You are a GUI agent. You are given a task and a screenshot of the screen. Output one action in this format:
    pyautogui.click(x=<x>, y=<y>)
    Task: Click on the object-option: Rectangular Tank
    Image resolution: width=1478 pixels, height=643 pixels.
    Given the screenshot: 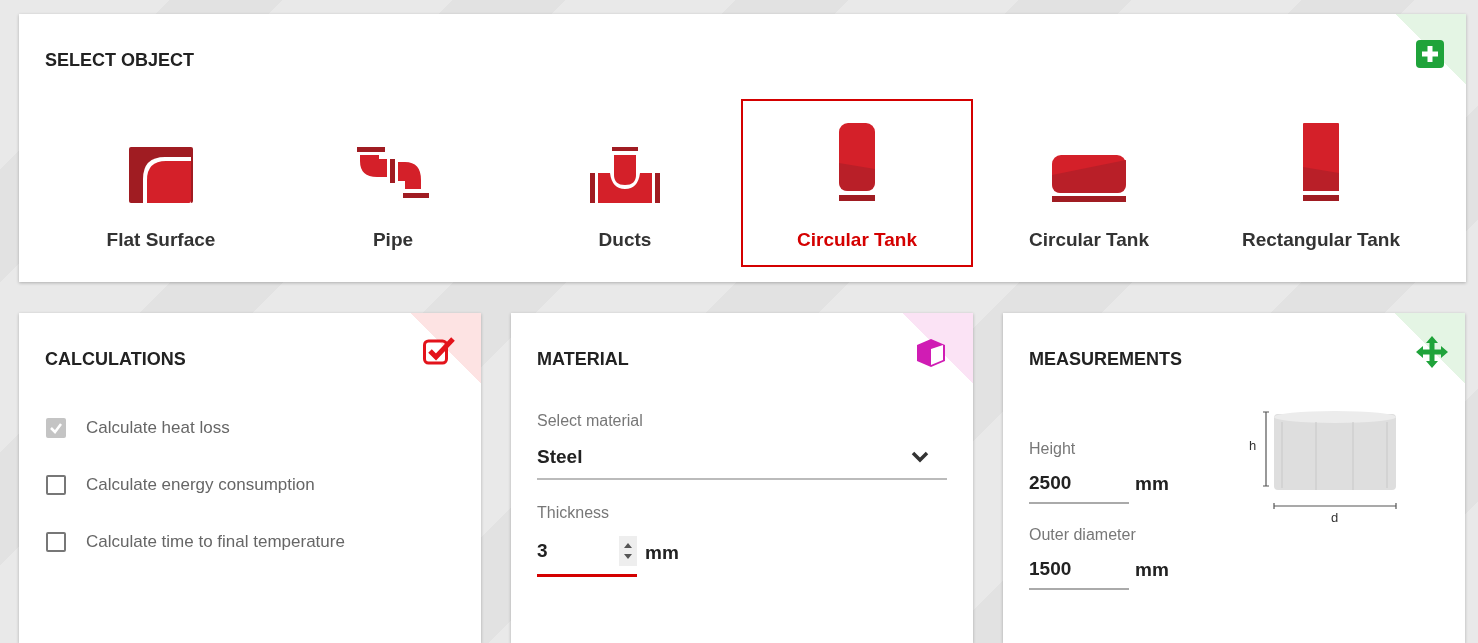 What is the action you would take?
    pyautogui.click(x=1321, y=183)
    